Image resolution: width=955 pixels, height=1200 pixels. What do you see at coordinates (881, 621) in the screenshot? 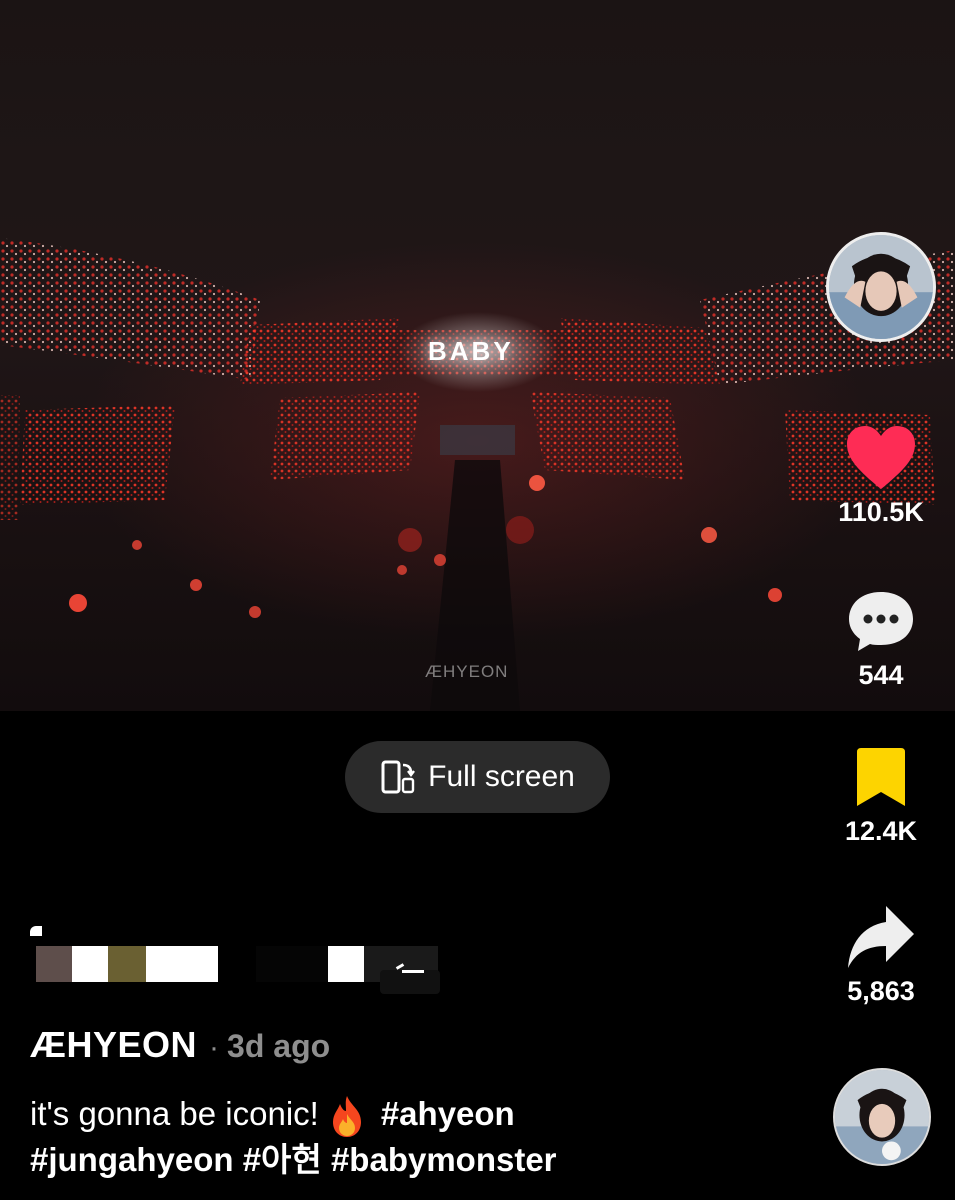
I see `comment-icon` at bounding box center [881, 621].